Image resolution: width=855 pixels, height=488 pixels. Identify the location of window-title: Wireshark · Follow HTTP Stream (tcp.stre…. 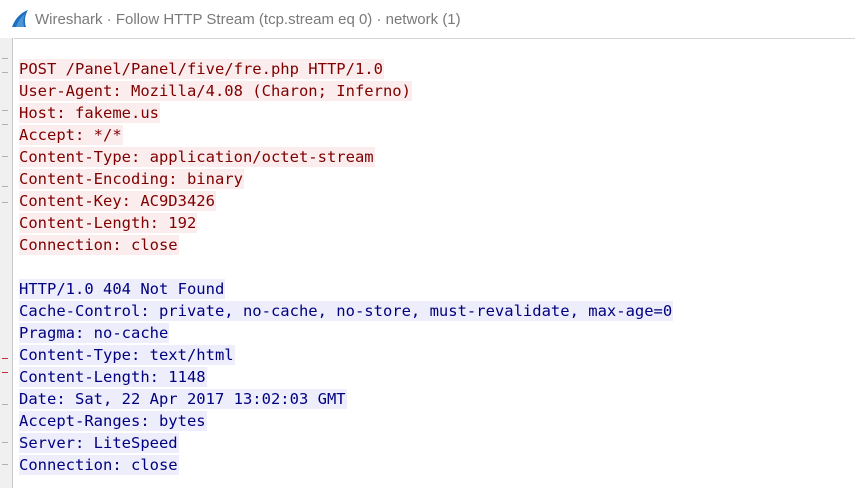
(248, 19).